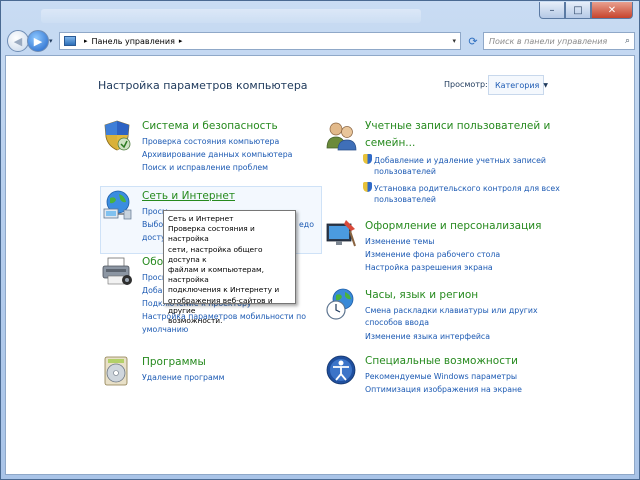 The height and width of the screenshot is (480, 640). Describe the element at coordinates (205, 168) in the screenshot. I see `link-troubleshoot: Поиск и исправление проблем` at that location.